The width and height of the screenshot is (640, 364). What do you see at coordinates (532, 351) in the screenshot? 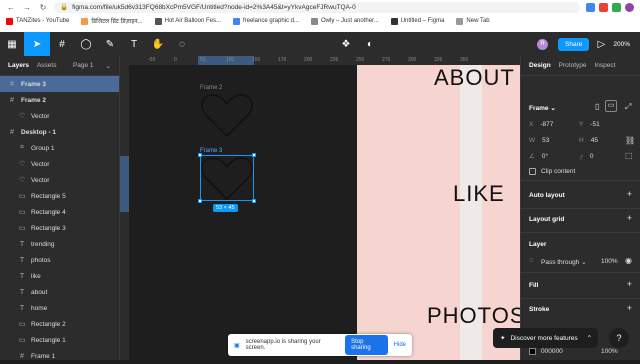
I see `fill-color-swatch` at bounding box center [532, 351].